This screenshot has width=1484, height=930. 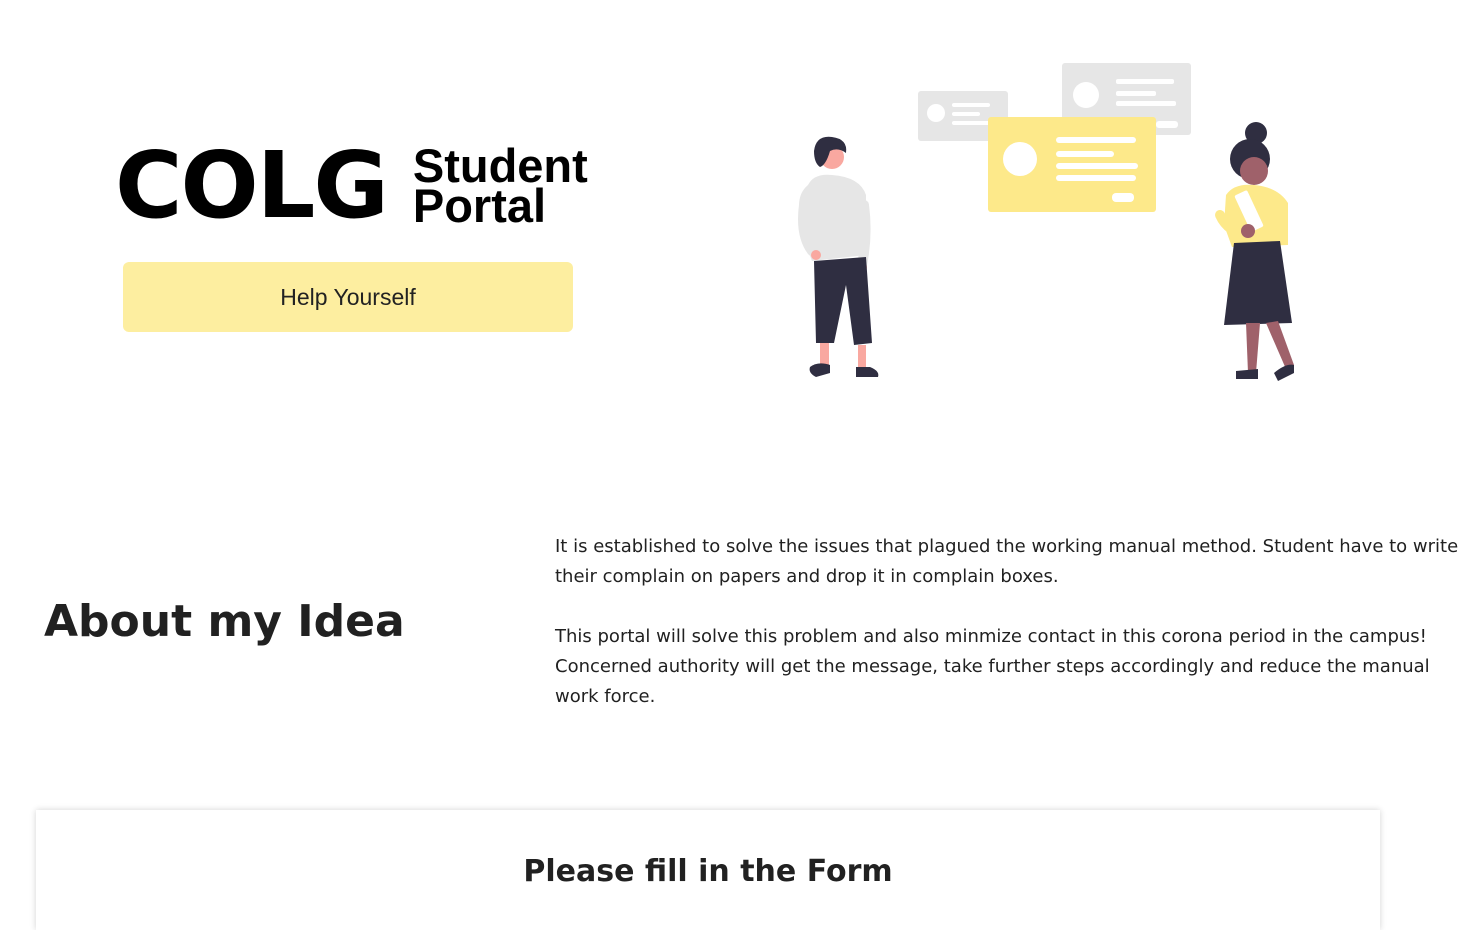 I want to click on brand-logo: COLG Student Portal, so click(x=351, y=186).